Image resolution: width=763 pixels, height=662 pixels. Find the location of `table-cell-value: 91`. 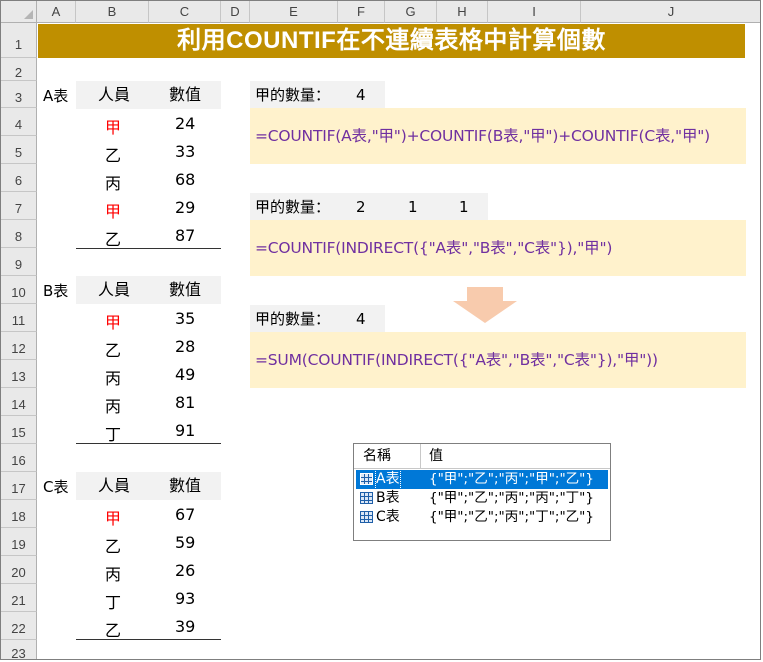

table-cell-value: 91 is located at coordinates (185, 430).